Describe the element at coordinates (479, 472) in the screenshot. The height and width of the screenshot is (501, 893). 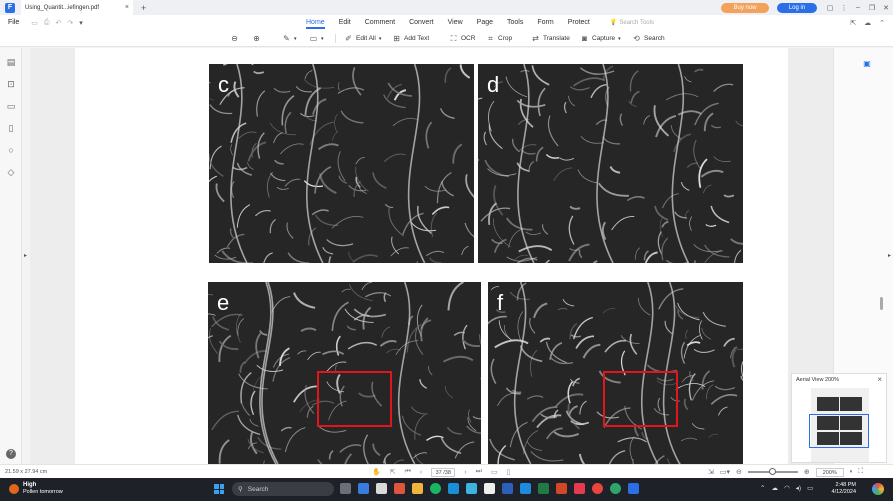
I see `last-page-icon: ⏭` at that location.